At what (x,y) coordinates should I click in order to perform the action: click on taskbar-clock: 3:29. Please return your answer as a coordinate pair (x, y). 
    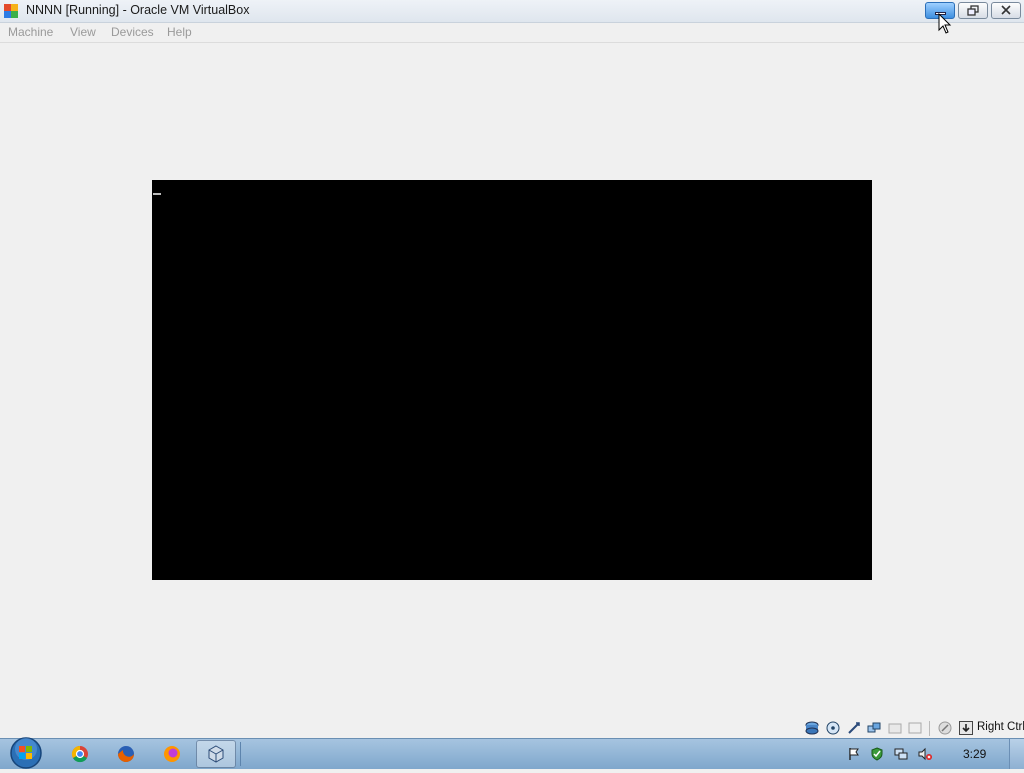
    Looking at the image, I should click on (974, 754).